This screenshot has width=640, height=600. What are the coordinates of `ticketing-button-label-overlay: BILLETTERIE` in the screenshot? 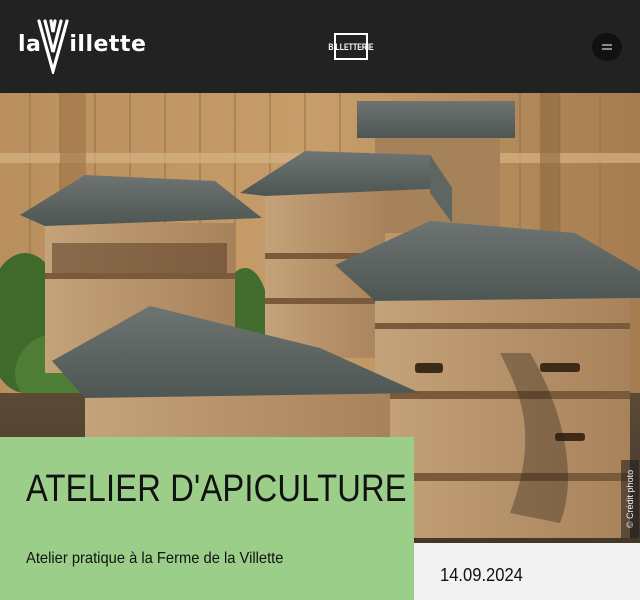 It's located at (350, 46).